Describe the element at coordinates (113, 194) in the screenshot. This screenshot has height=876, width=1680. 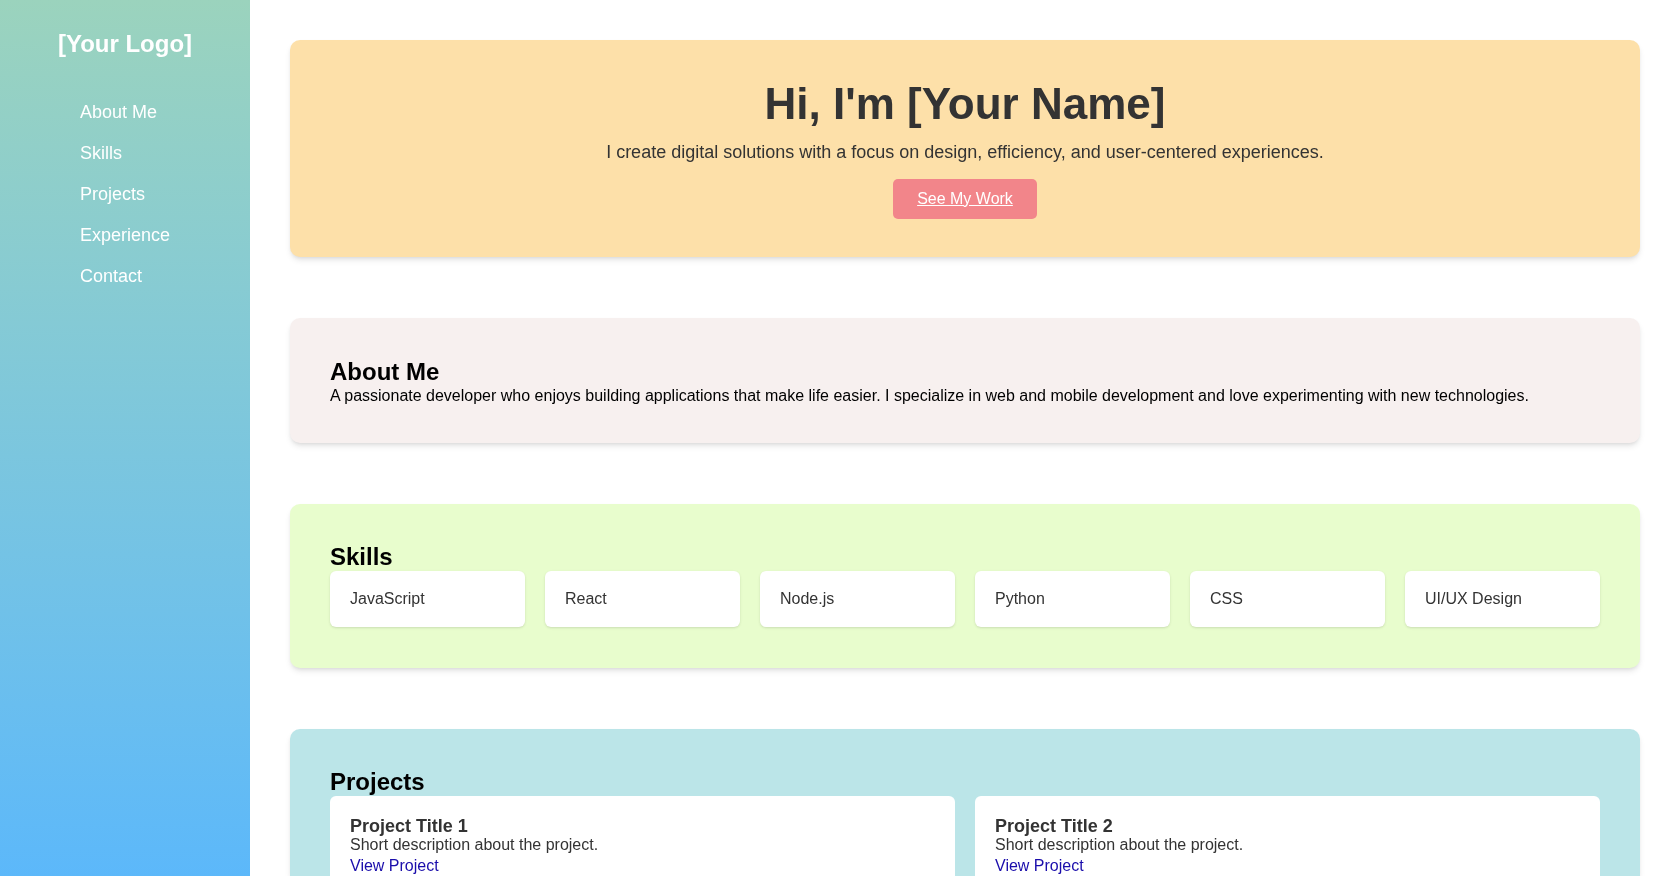
I see `nav-link: Projects` at that location.